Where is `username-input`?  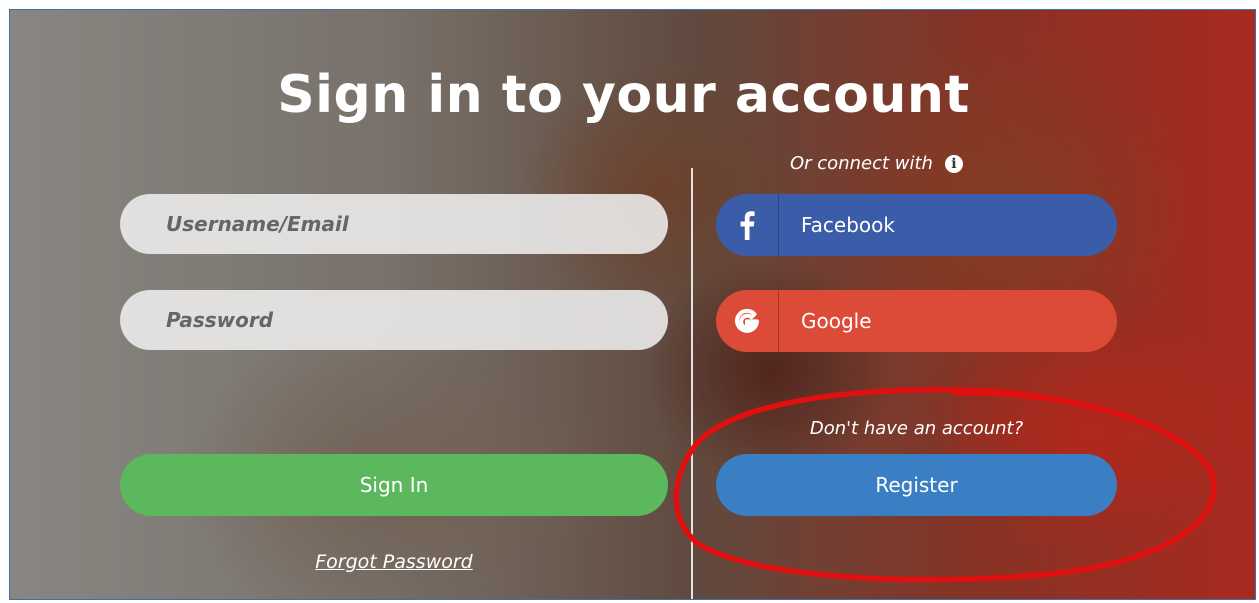
username-input is located at coordinates (394, 224).